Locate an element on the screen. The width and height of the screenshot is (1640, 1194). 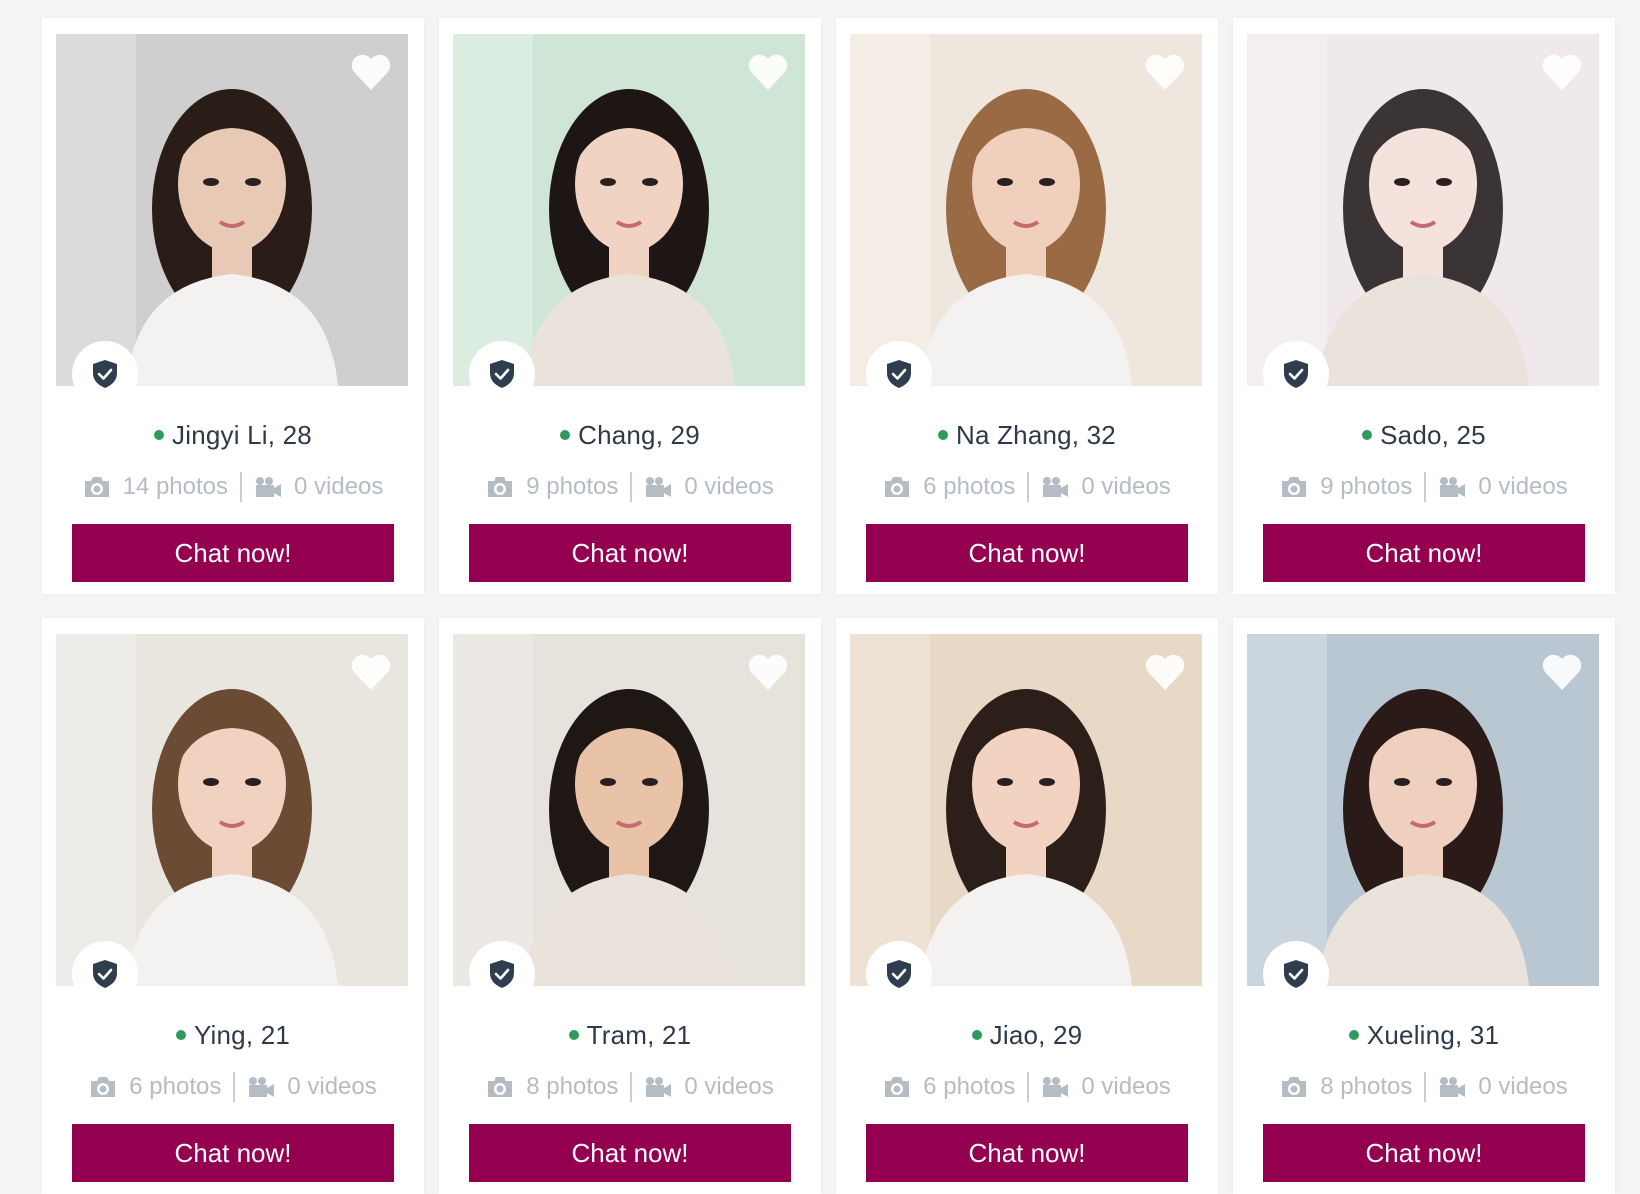
name-age-text: Jiao, 29 is located at coordinates (1036, 1035).